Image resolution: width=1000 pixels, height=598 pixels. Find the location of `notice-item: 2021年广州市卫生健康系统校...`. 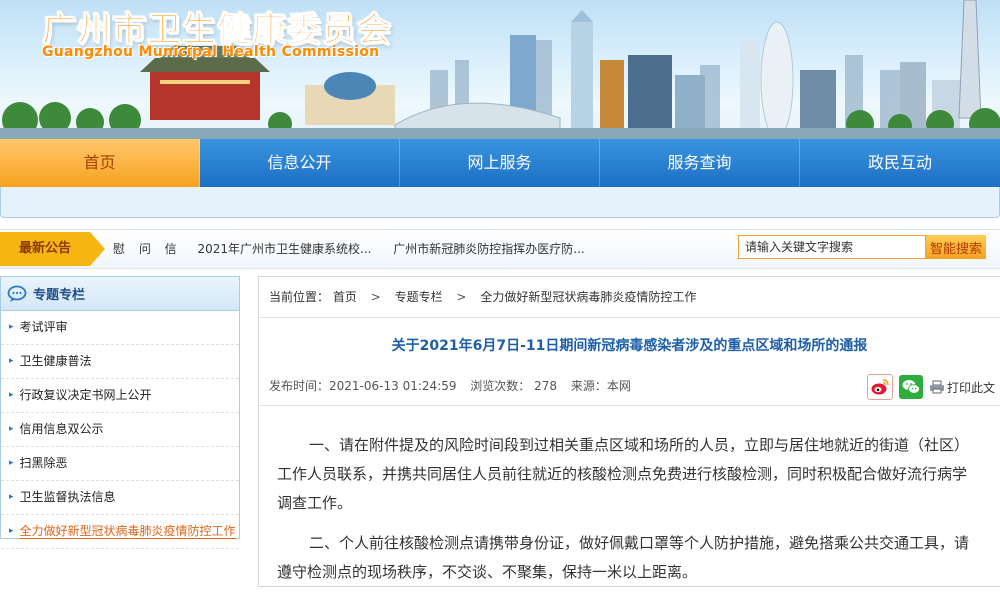

notice-item: 2021年广州市卫生健康系统校... is located at coordinates (284, 249).